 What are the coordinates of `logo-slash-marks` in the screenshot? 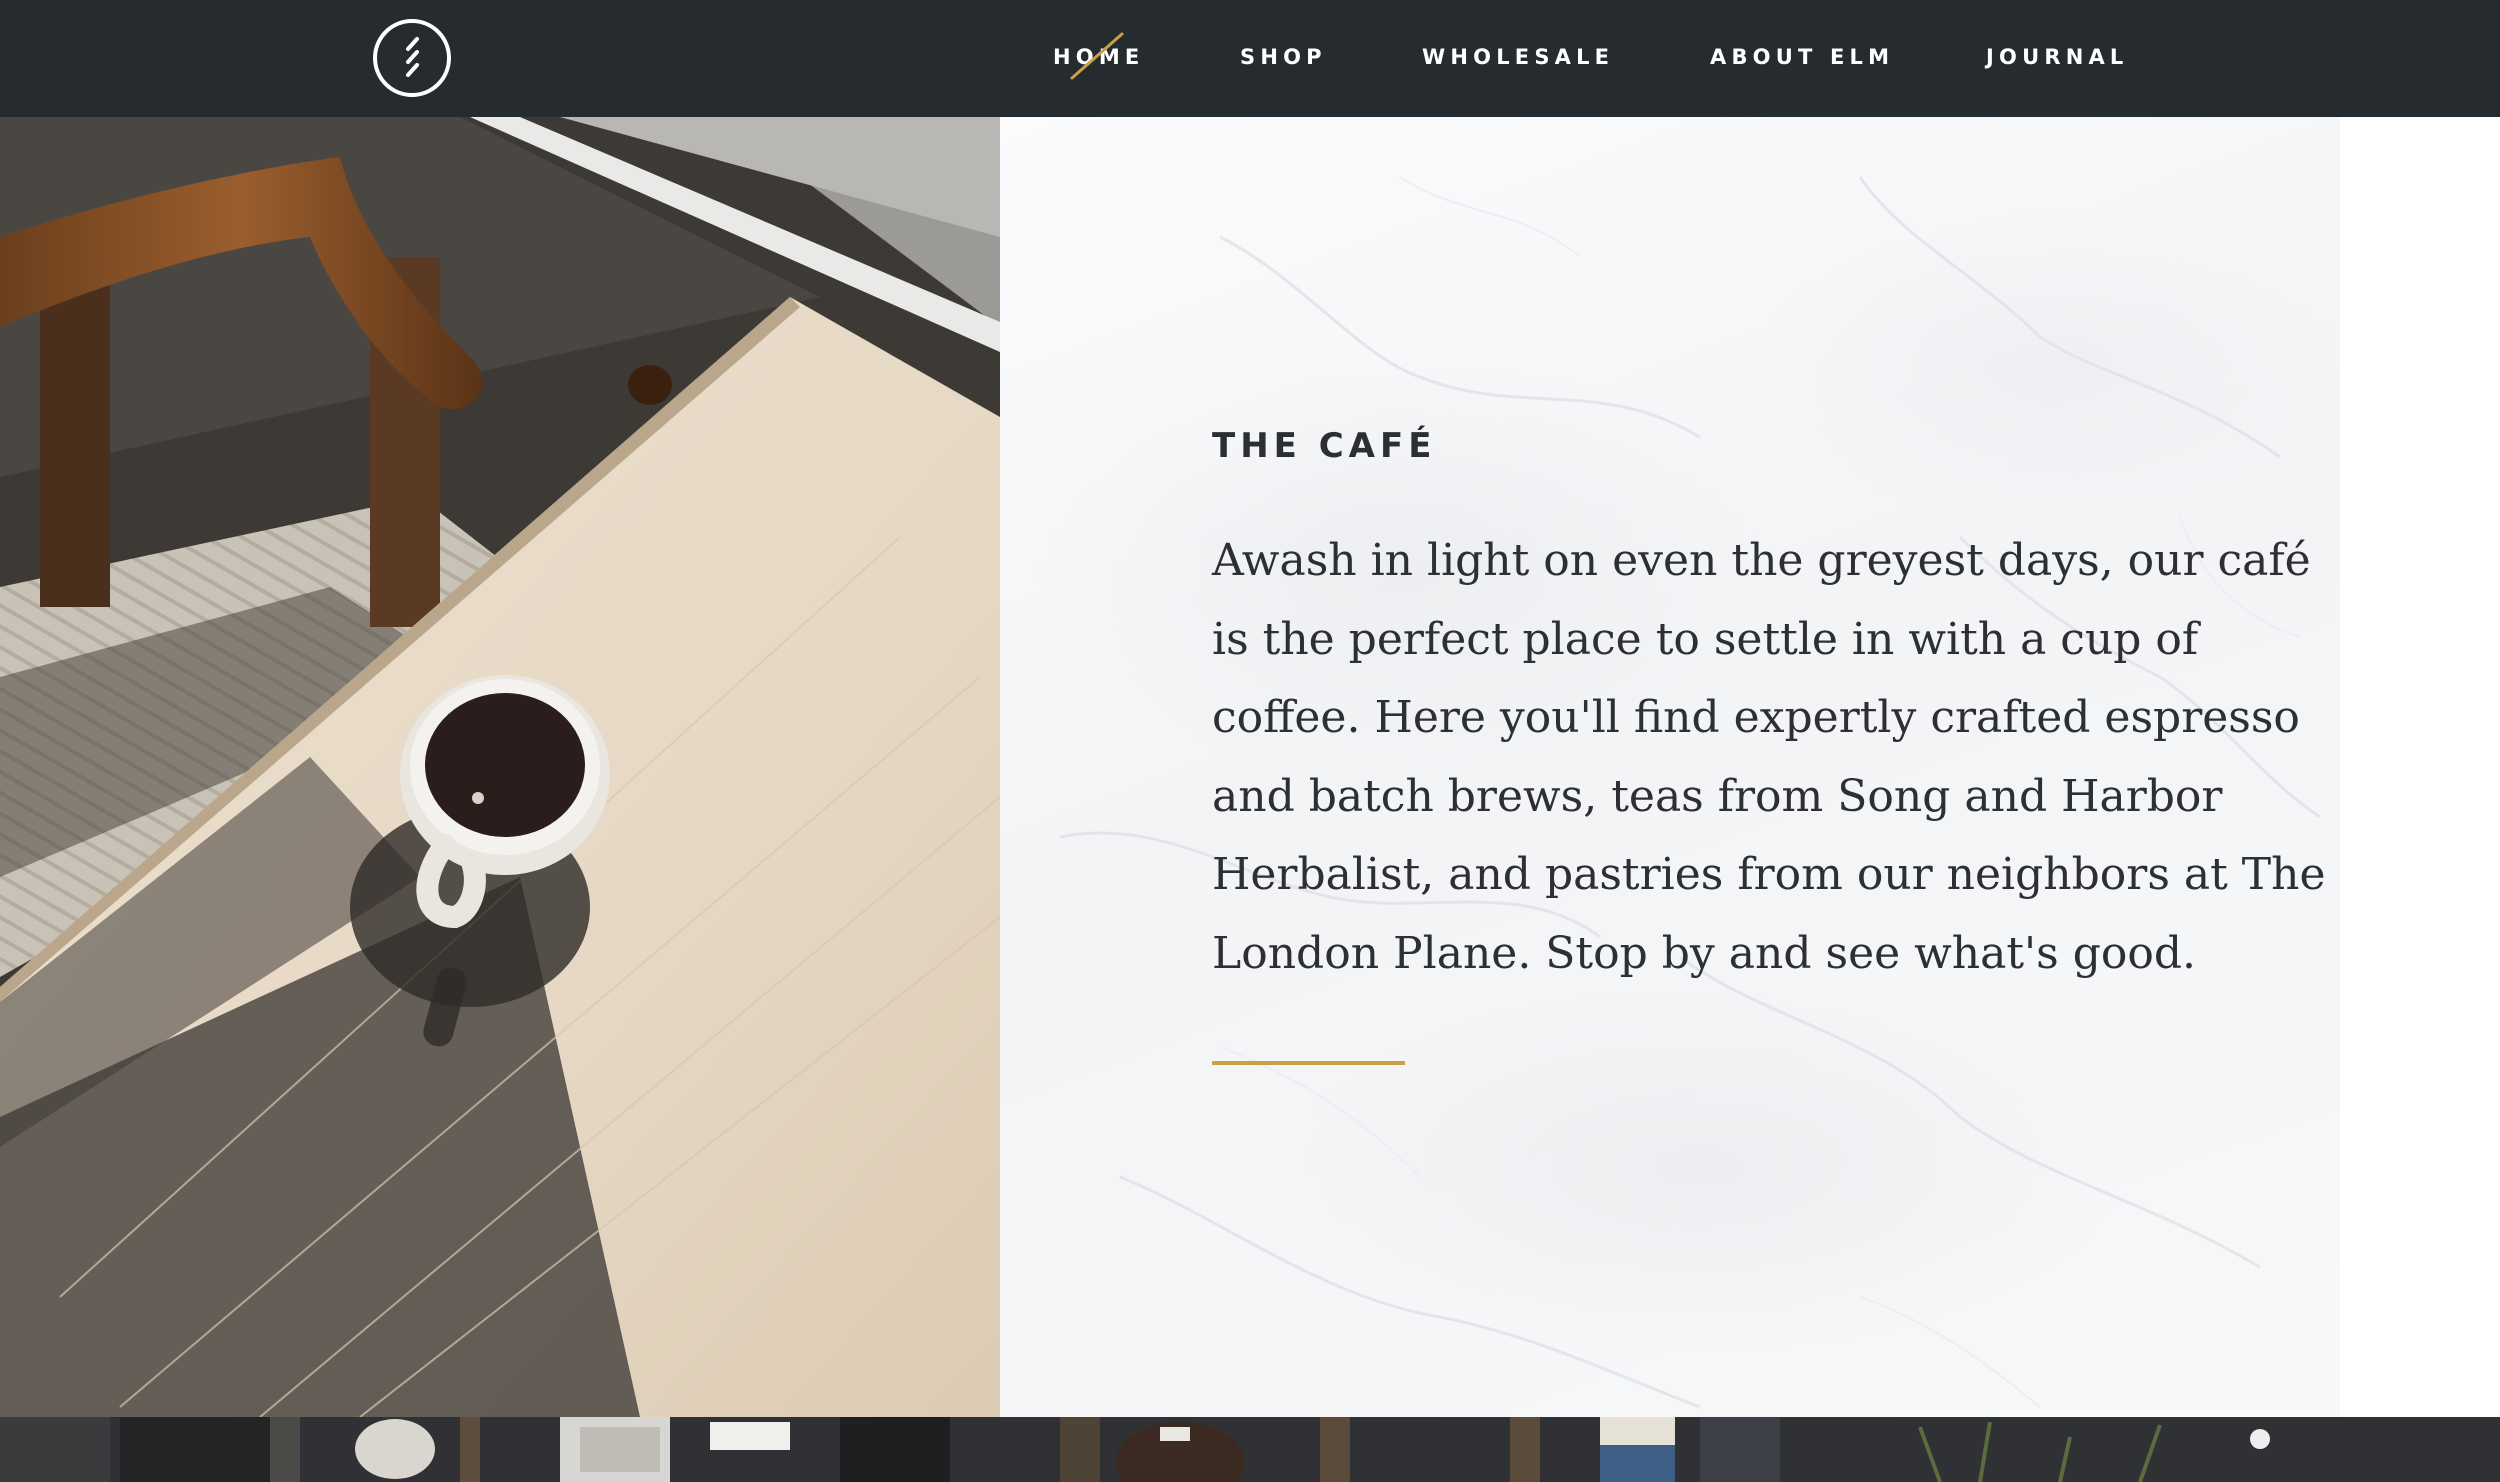 It's located at (412, 57).